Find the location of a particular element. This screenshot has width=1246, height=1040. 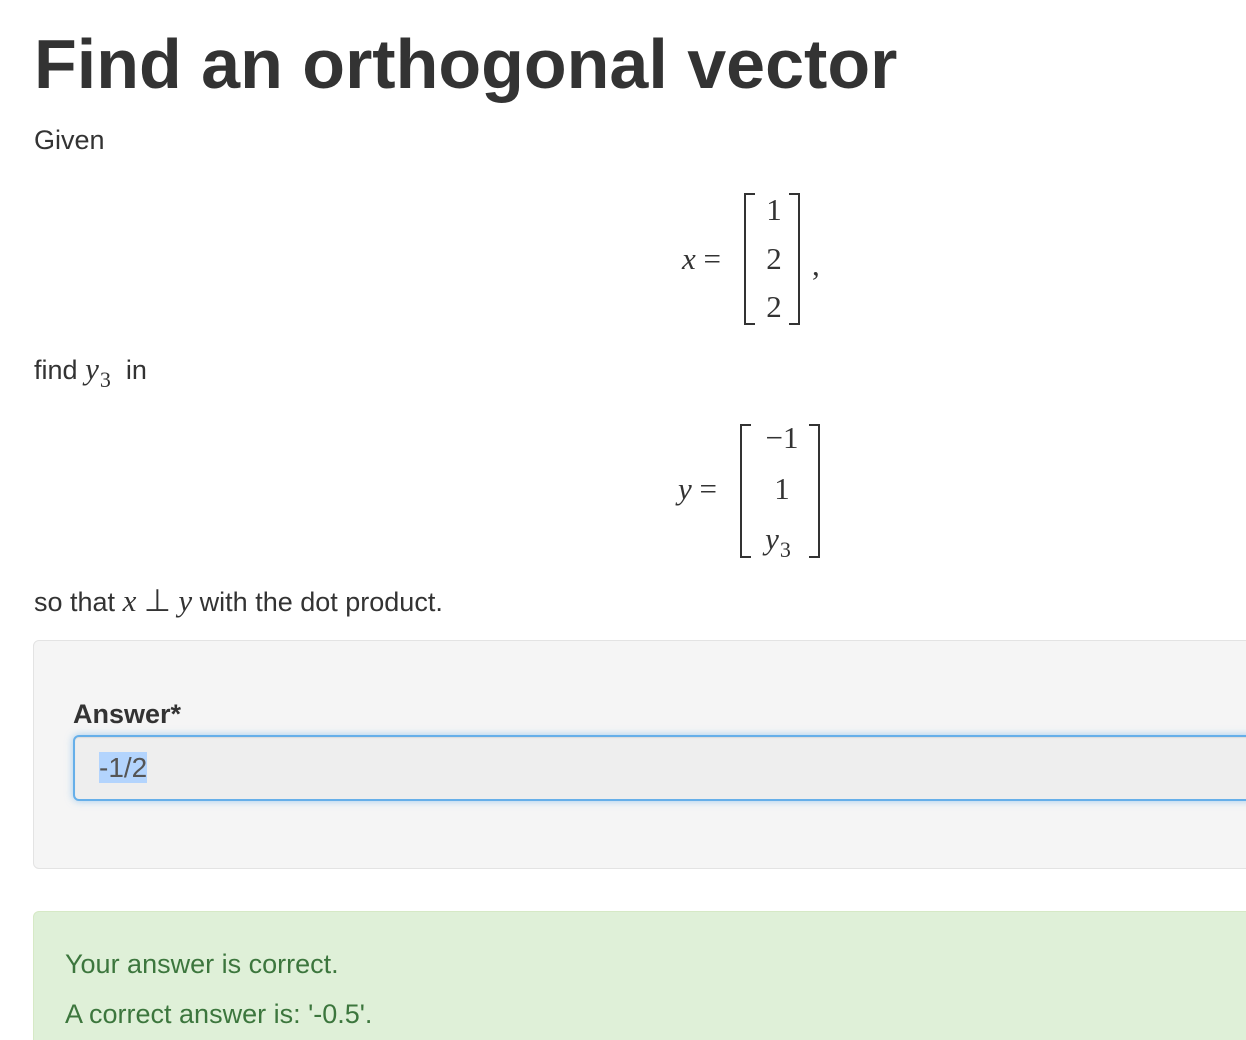

find-sentence: find y3 in is located at coordinates (90, 372).